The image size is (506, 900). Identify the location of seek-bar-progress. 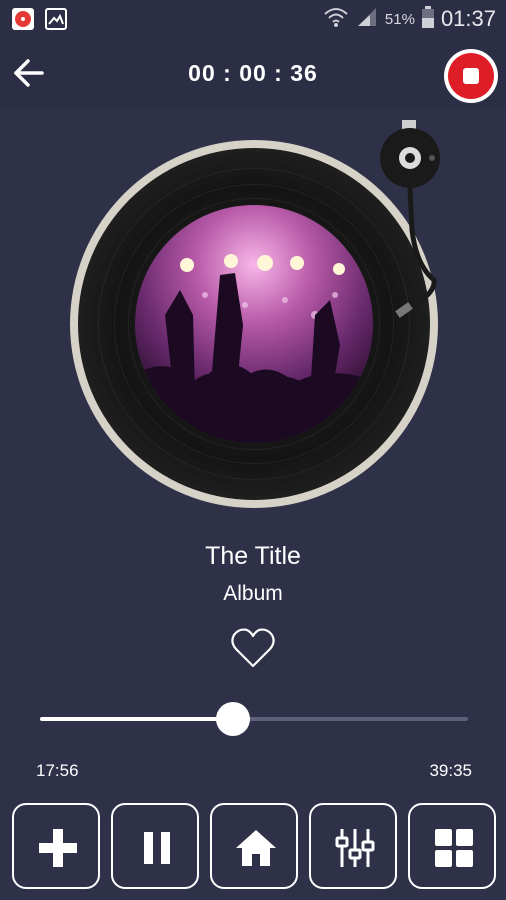
(136, 719).